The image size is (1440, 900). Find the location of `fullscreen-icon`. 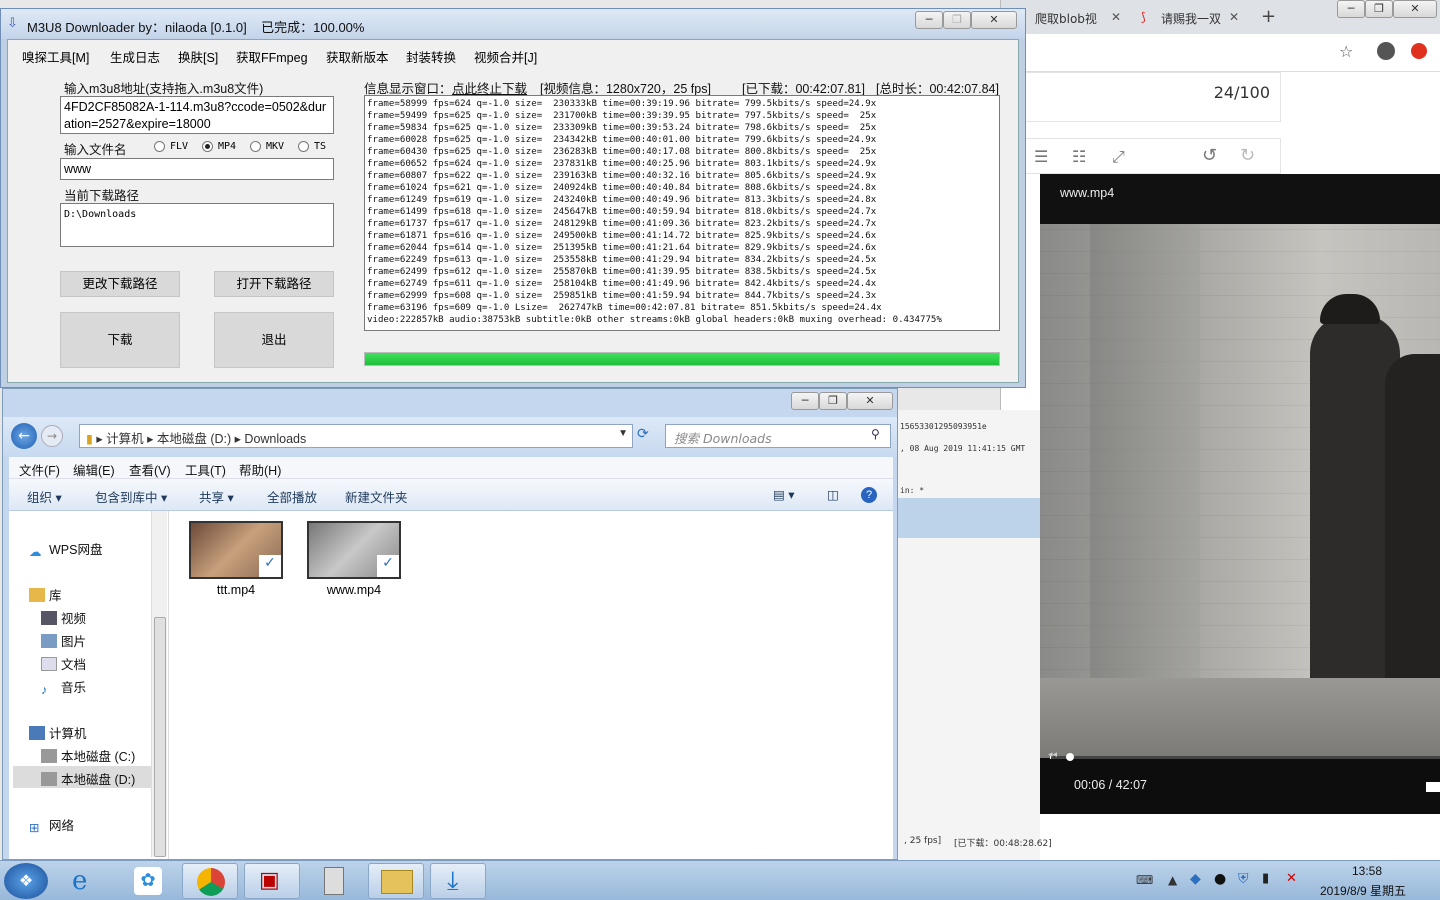

fullscreen-icon is located at coordinates (1433, 787).